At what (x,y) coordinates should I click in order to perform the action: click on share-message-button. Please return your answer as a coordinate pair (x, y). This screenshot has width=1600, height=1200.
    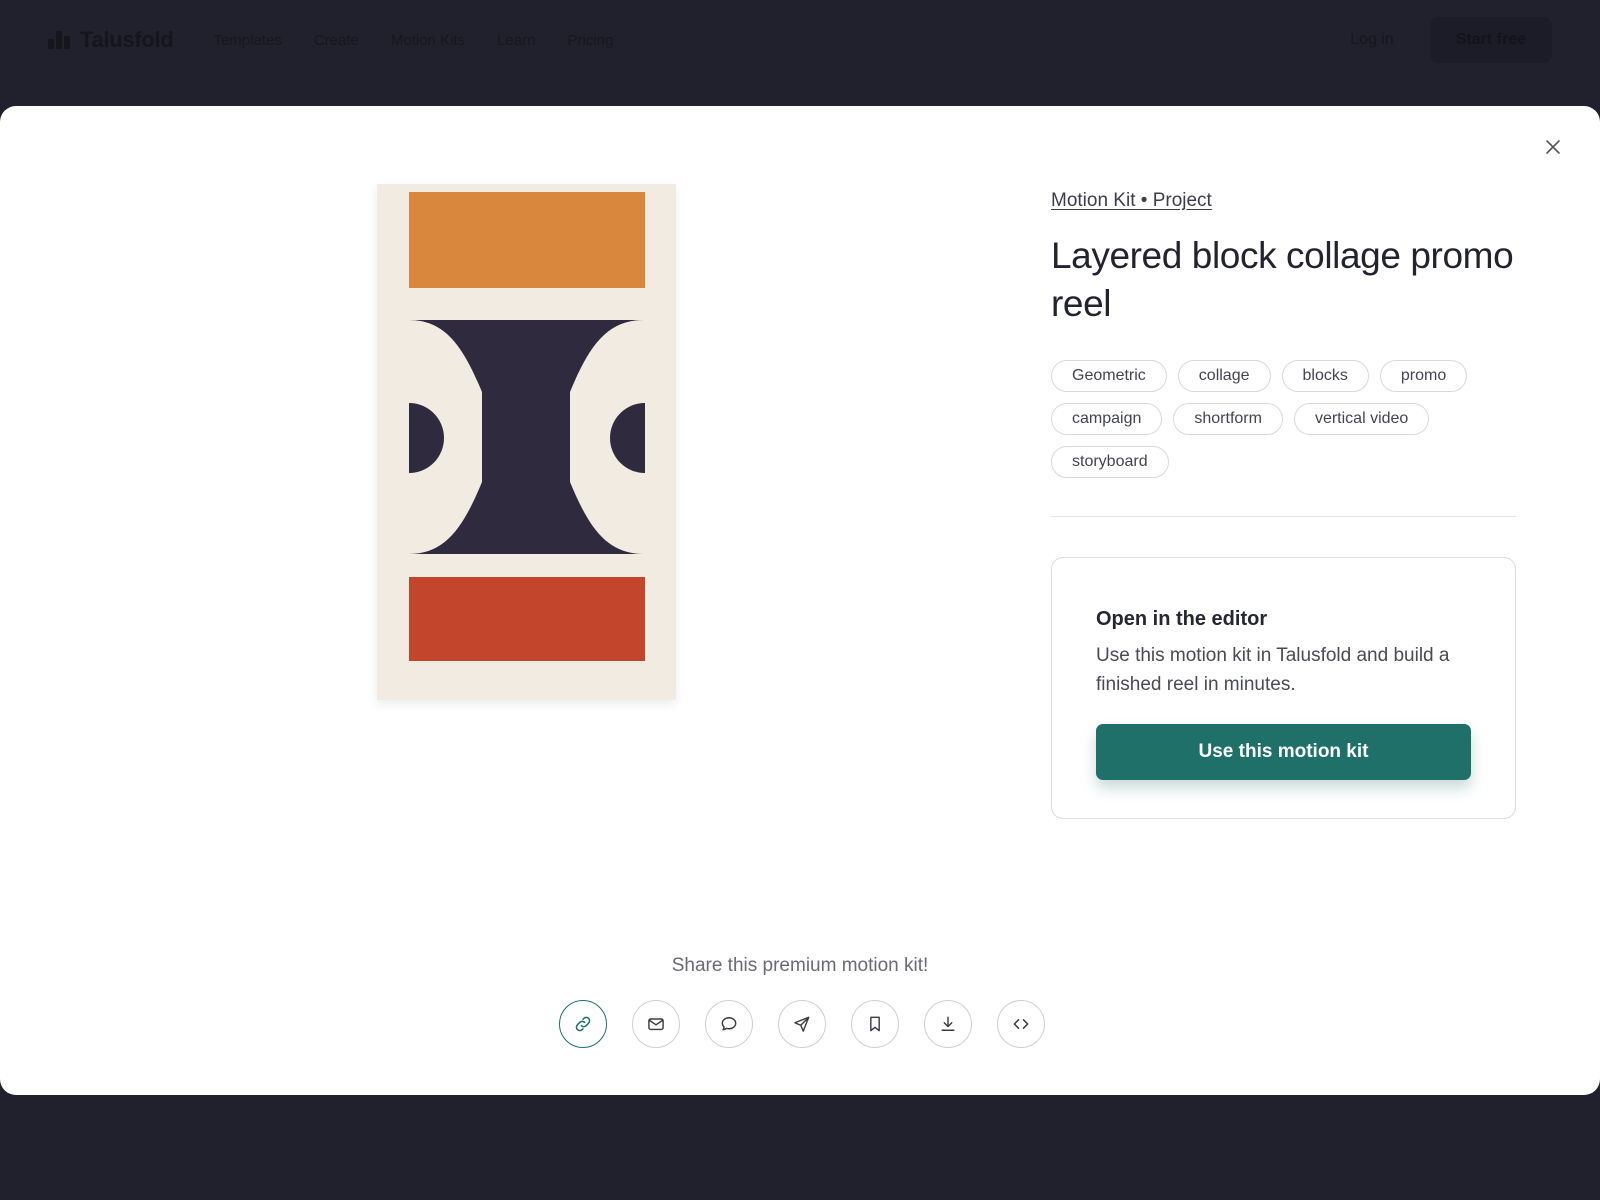
    Looking at the image, I should click on (729, 1024).